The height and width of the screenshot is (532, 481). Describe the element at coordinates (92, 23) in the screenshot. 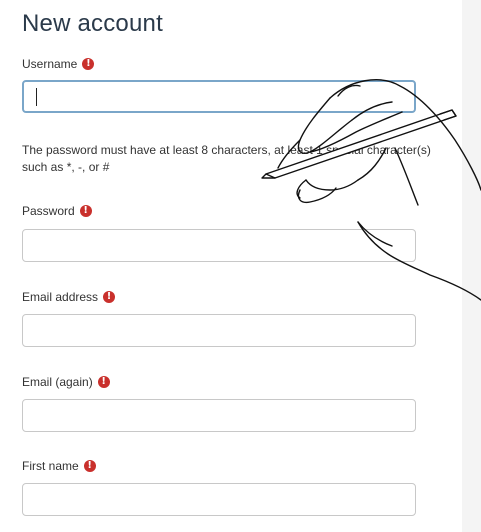

I see `page-title: New account` at that location.